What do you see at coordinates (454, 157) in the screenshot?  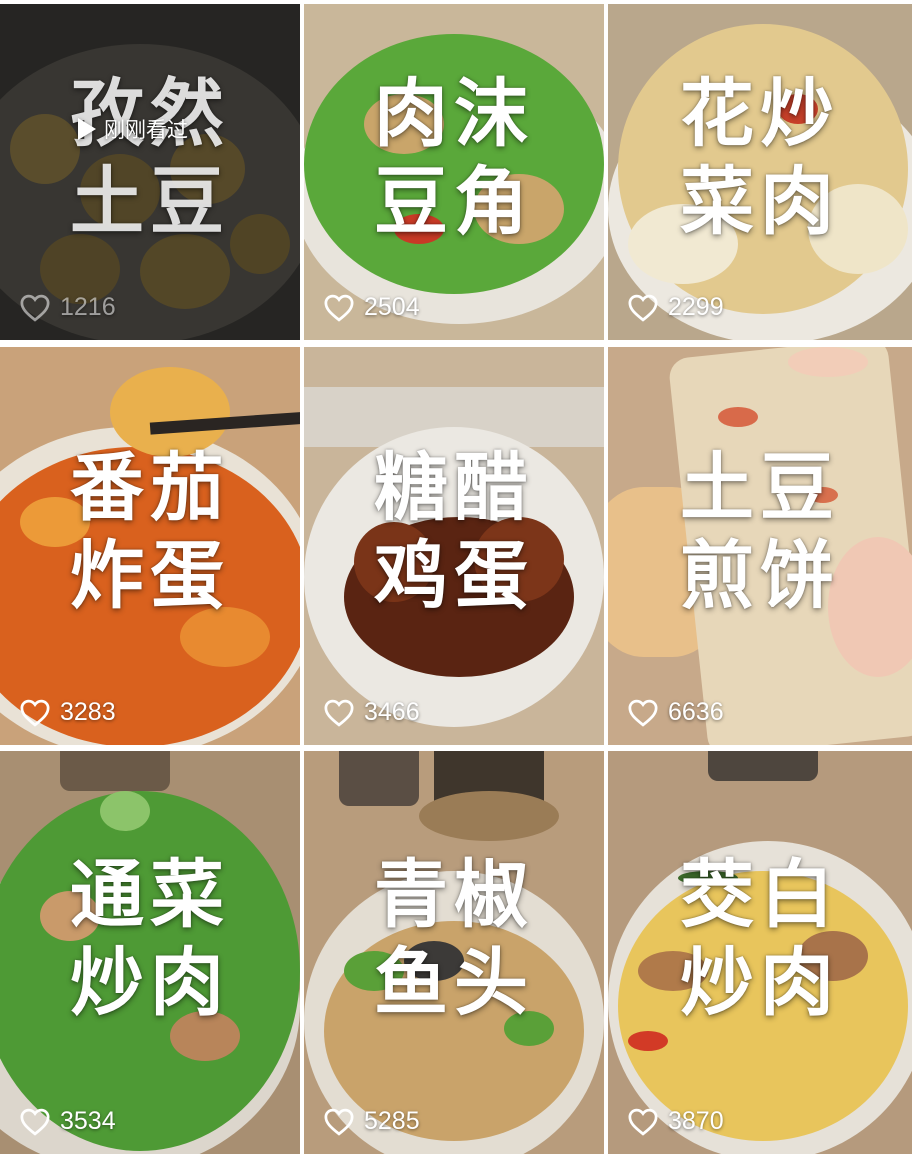 I see `video-title: 肉沫 豆角` at bounding box center [454, 157].